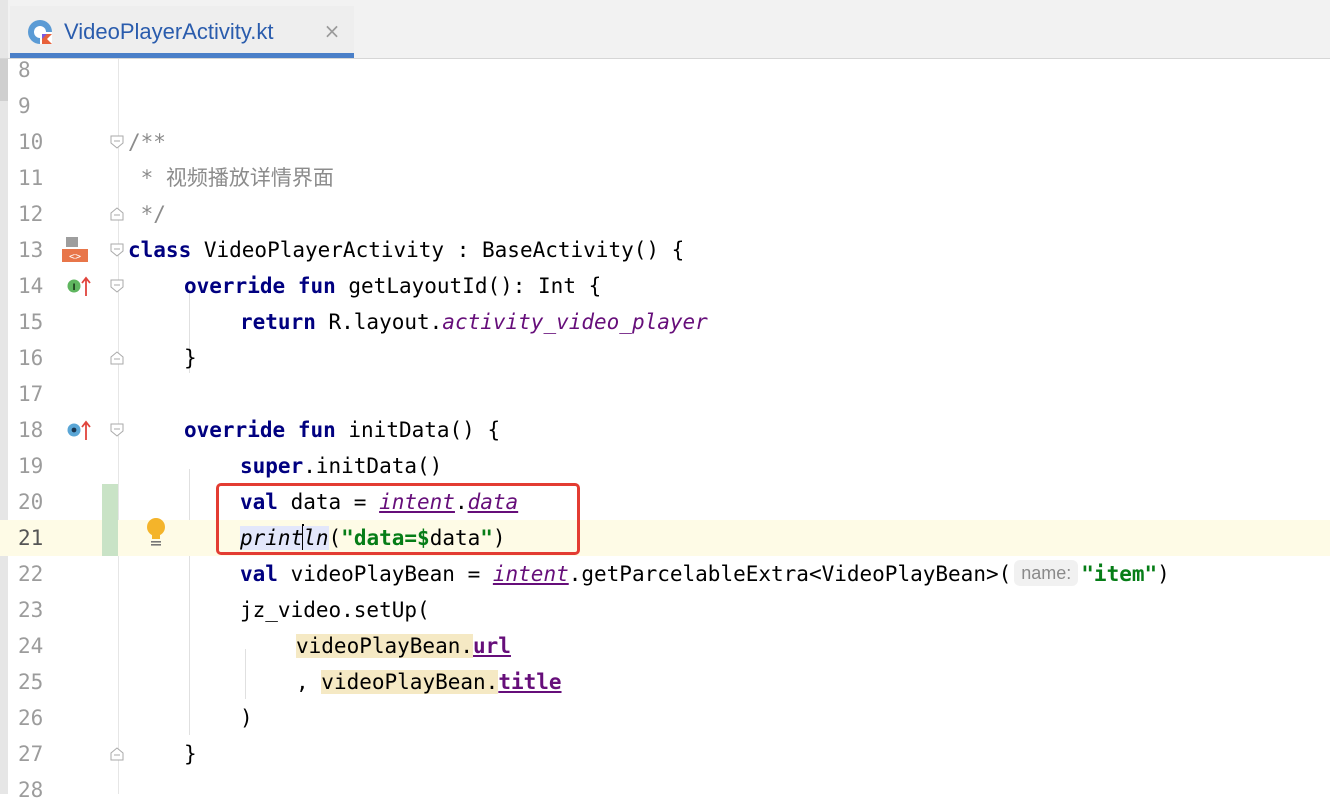 The image size is (1330, 808). Describe the element at coordinates (24, 70) in the screenshot. I see `line-number: 8` at that location.